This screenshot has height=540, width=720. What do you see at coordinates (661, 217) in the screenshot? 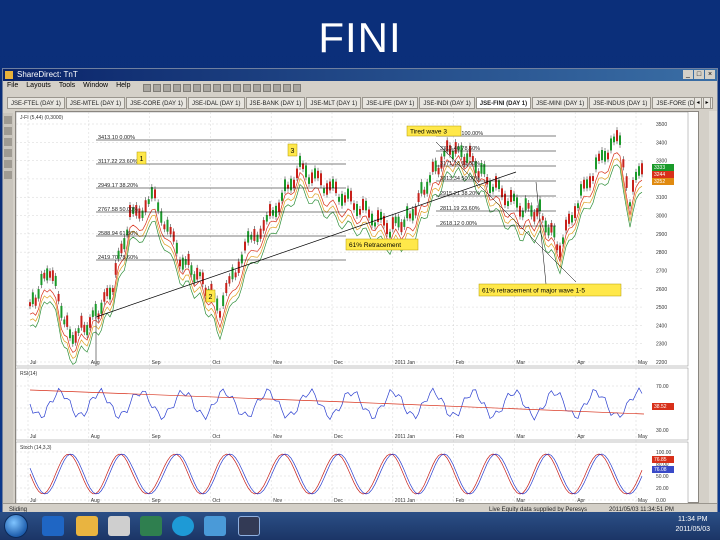
I see `y-tick-label: 3000` at bounding box center [661, 217].